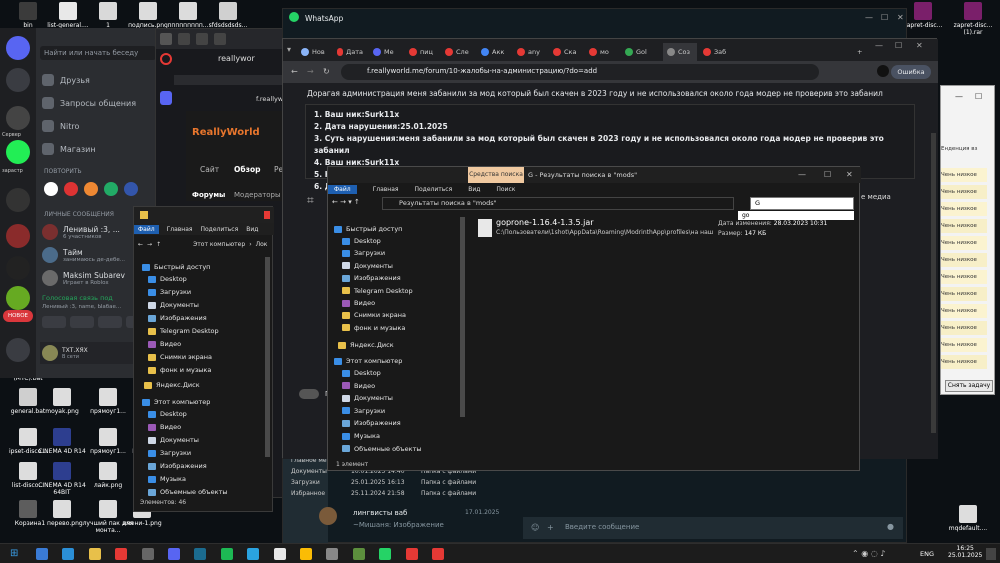 The height and width of the screenshot is (563, 1000). Describe the element at coordinates (384, 495) in the screenshot. I see `file-row: Избранное 25.11.2024 21:58 Папка с файлами` at that location.